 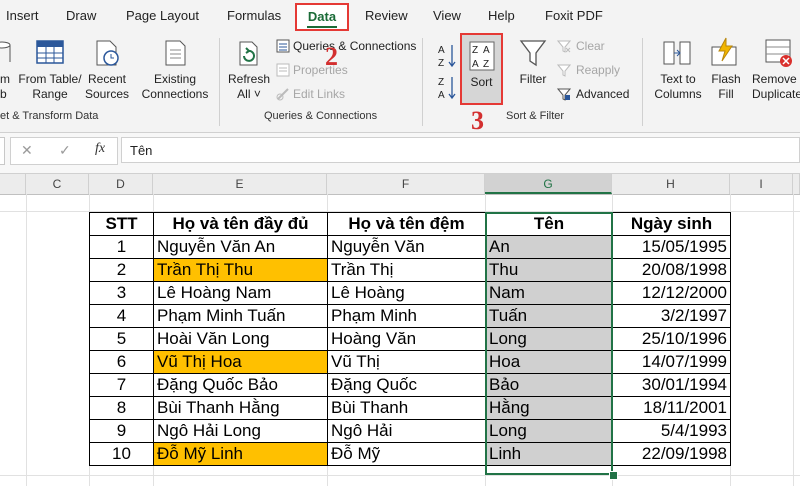 I want to click on cell-full-name: Ngô Hải Long, so click(x=240, y=431).